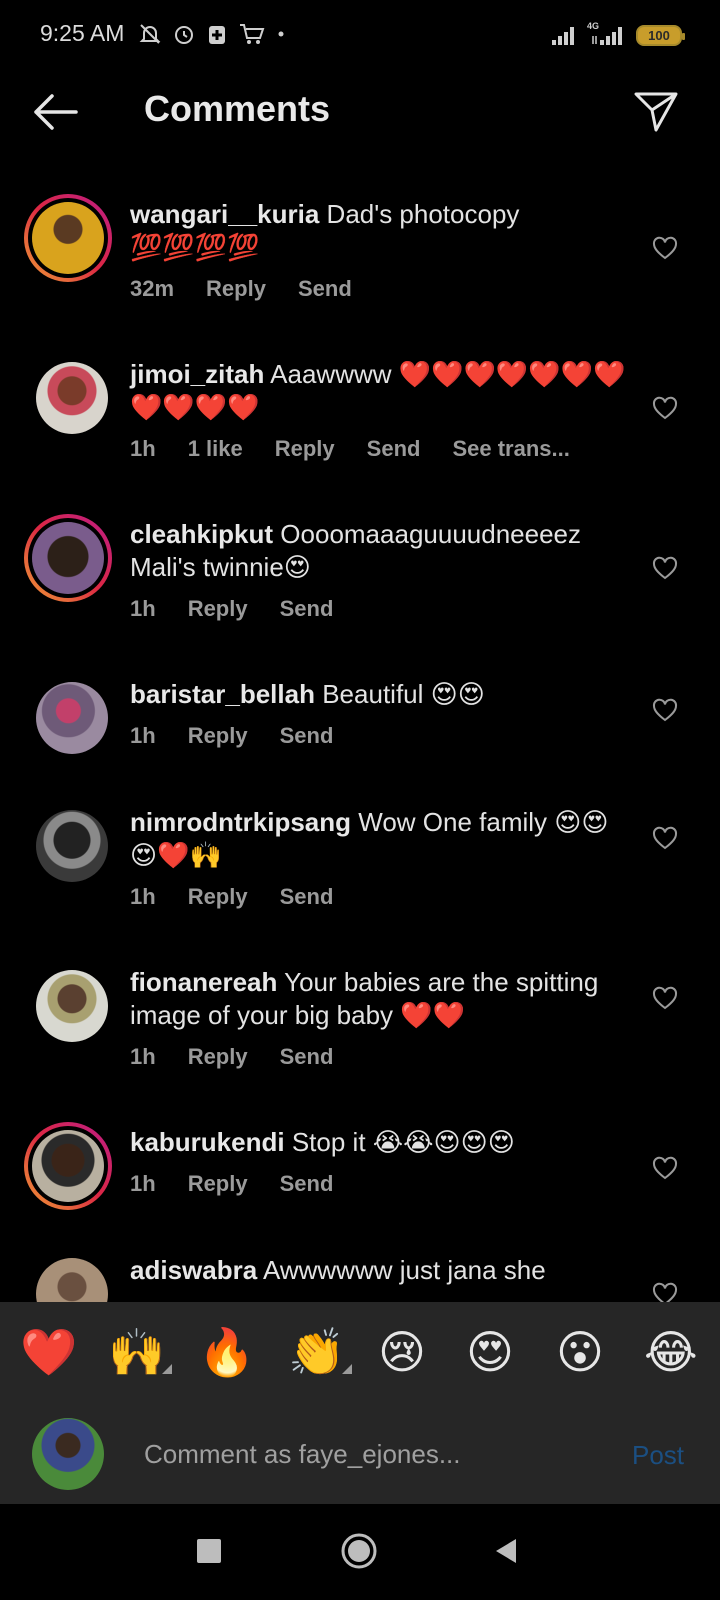 This screenshot has width=720, height=1600. I want to click on header: Comments, so click(360, 120).